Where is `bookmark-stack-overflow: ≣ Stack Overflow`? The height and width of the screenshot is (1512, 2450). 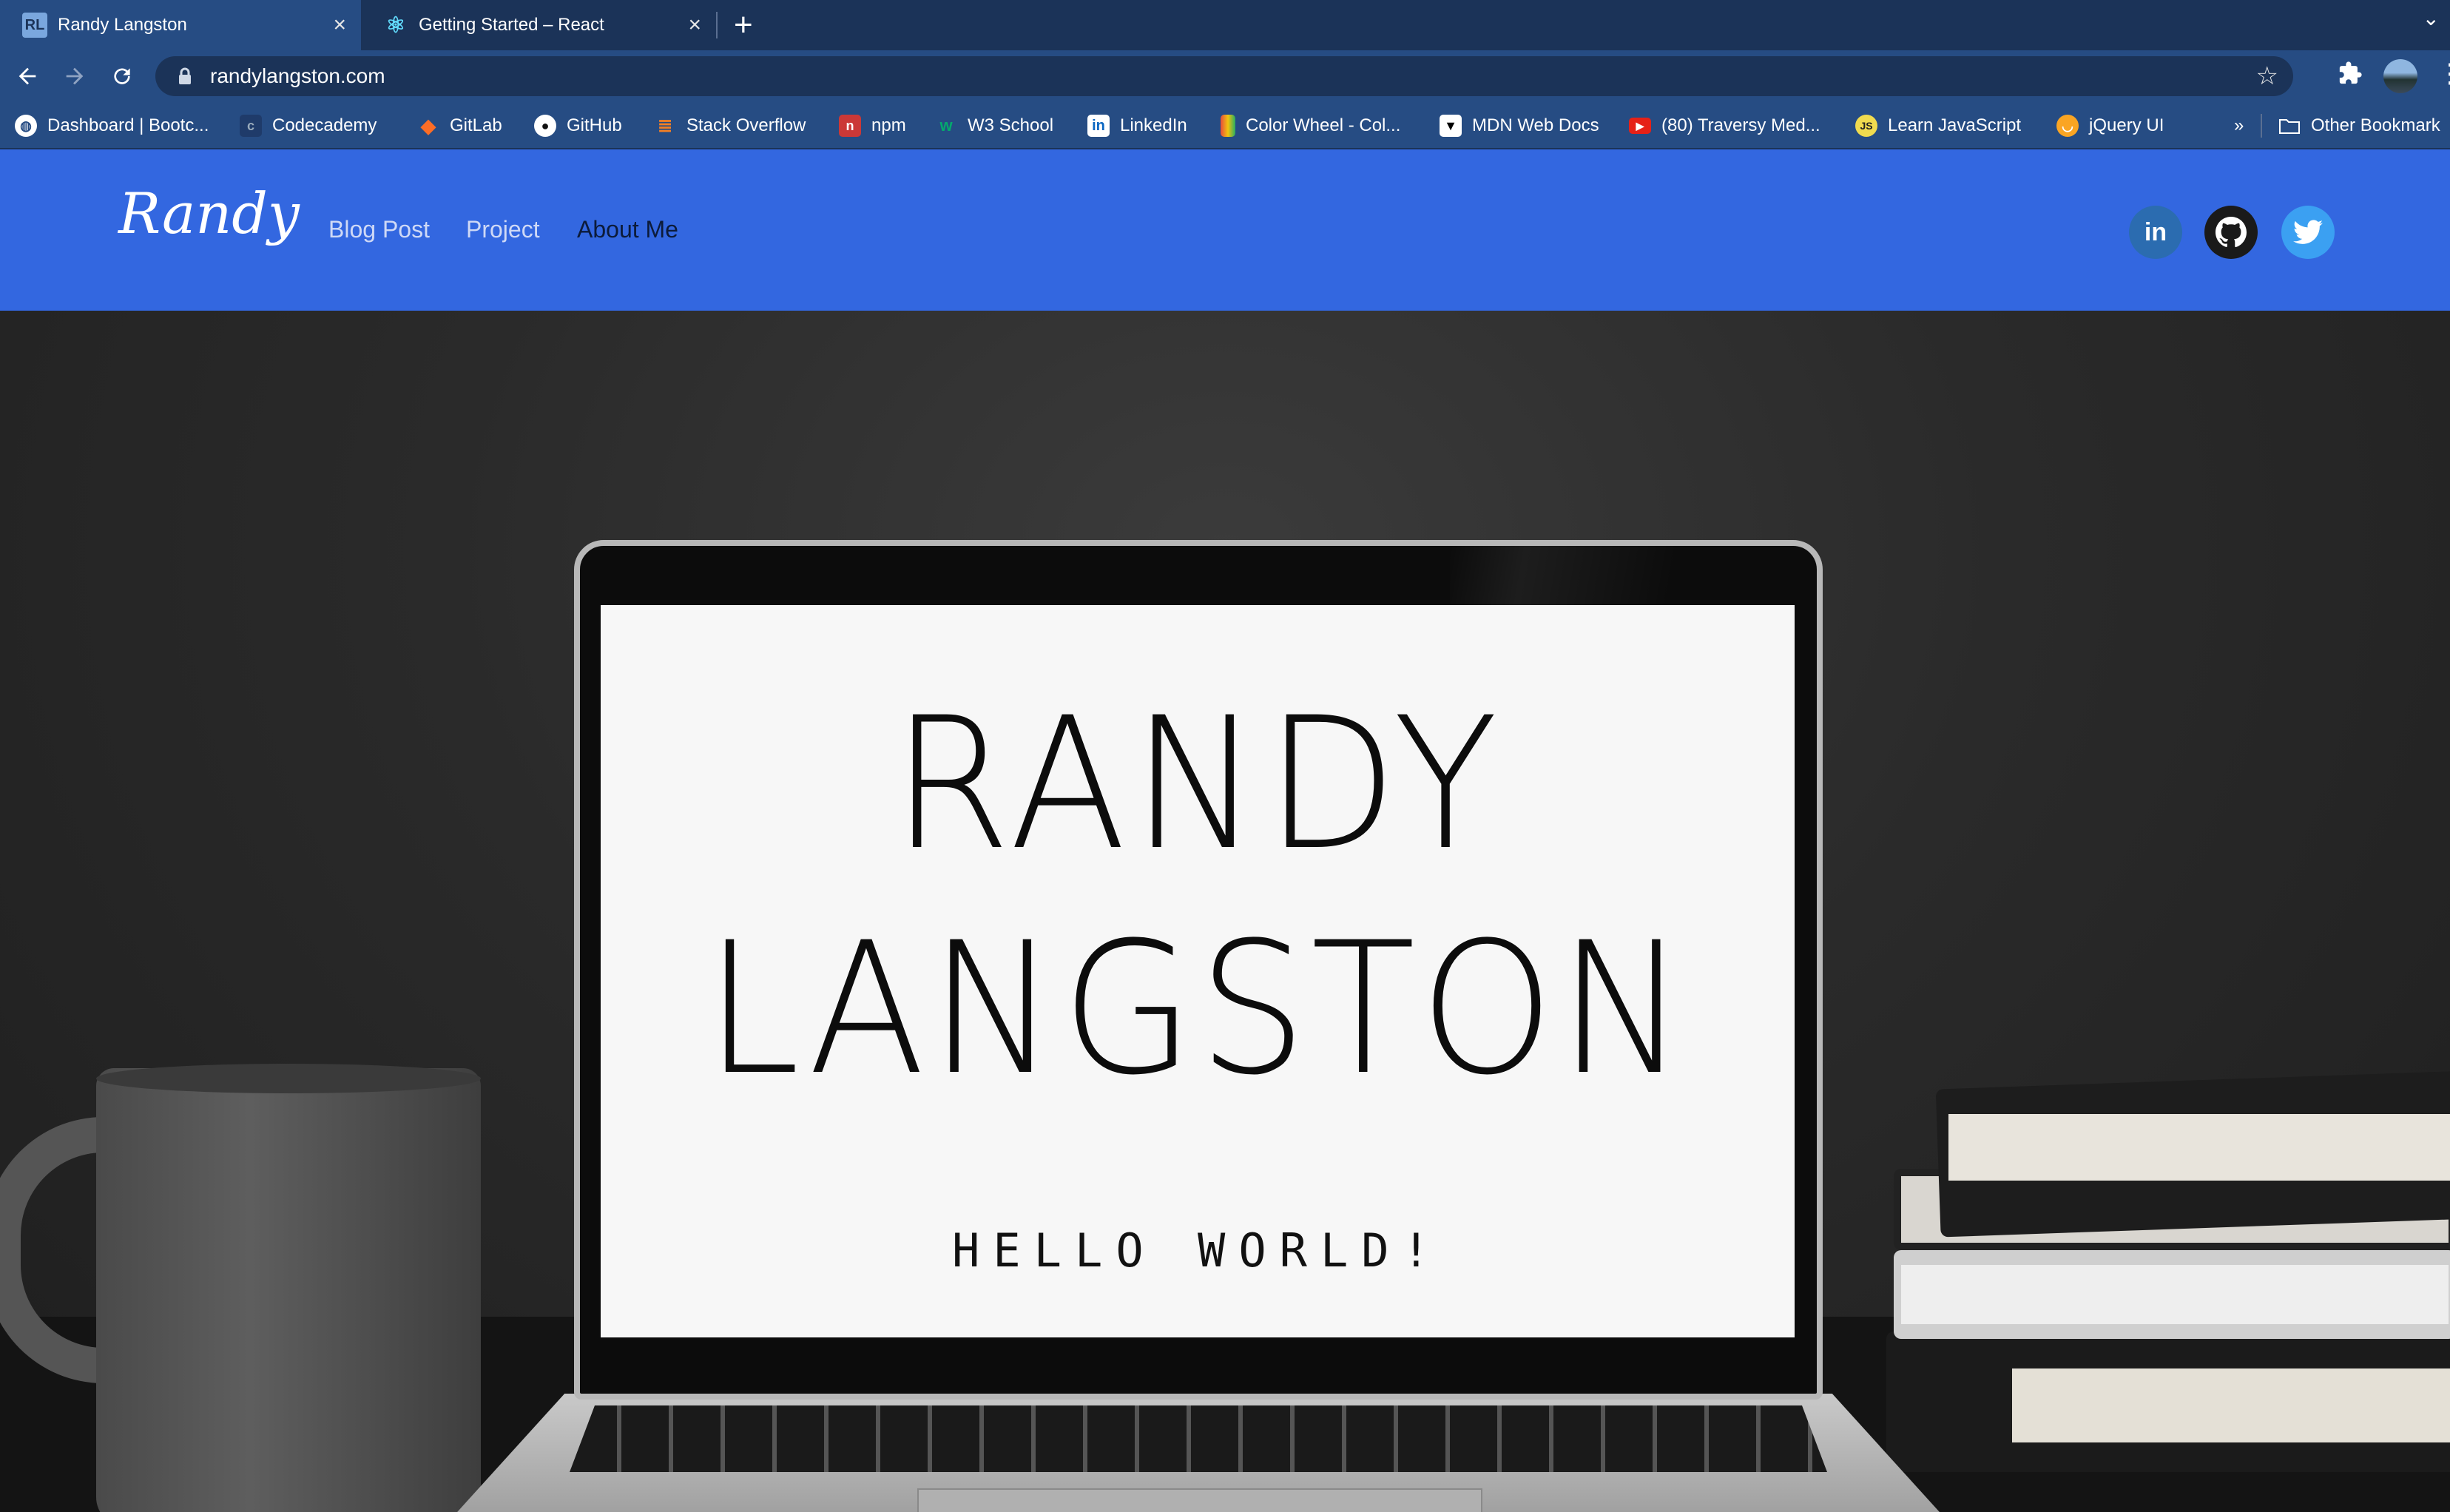
bookmark-stack-overflow: ≣ Stack Overflow is located at coordinates (730, 125).